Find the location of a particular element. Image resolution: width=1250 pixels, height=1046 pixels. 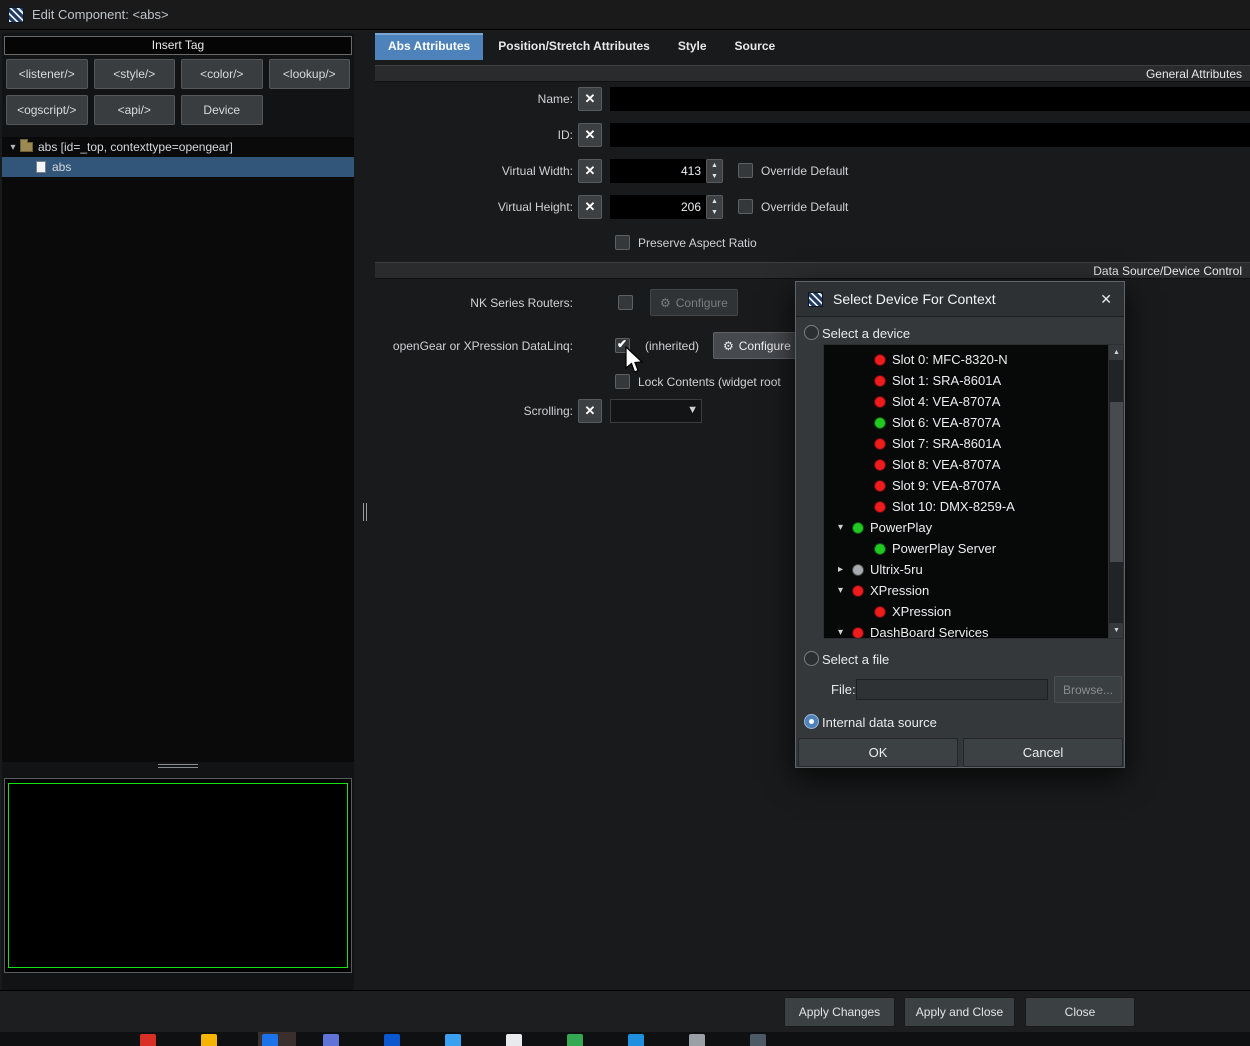

insert-tag-color-button: <color/> is located at coordinates (222, 74).